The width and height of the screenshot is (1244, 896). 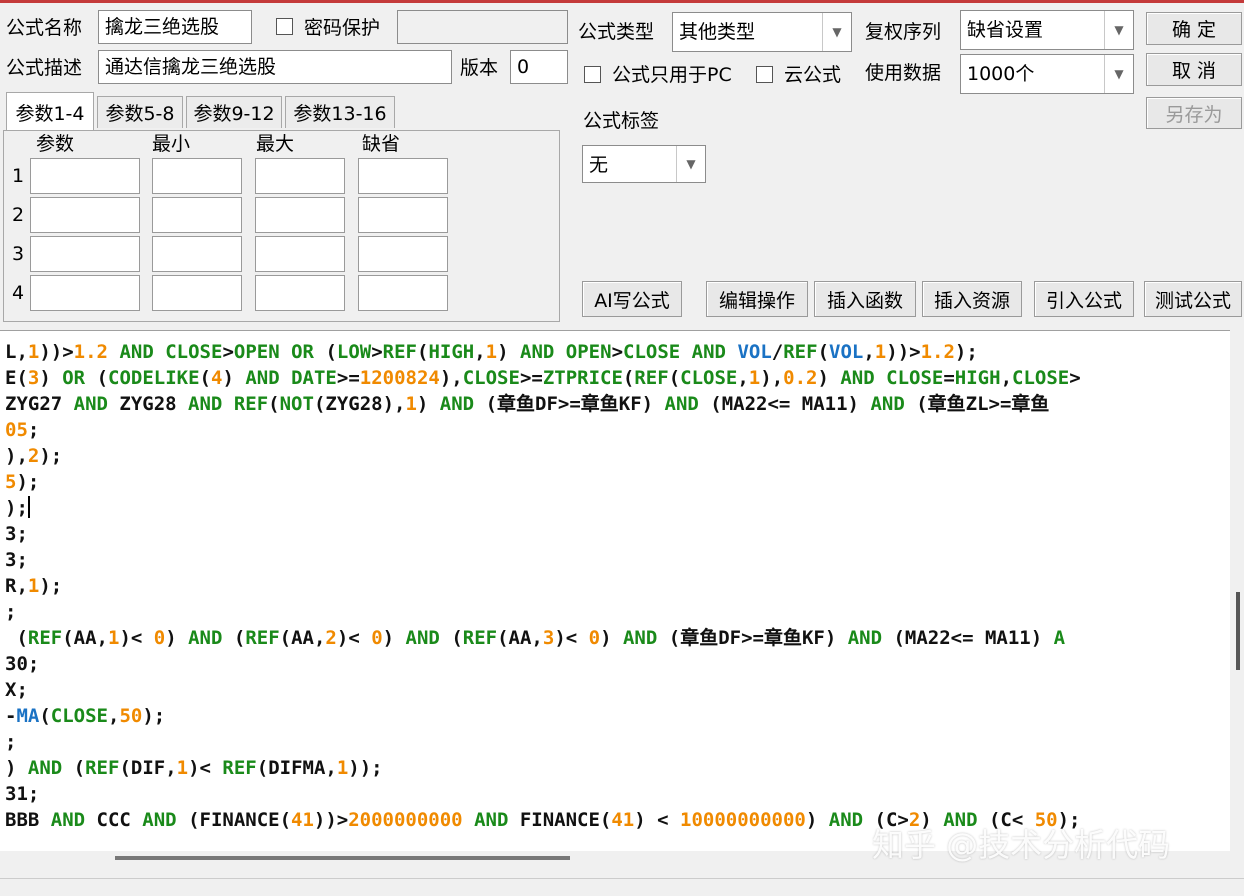 What do you see at coordinates (743, 820) in the screenshot?
I see `code-token: 10000000000` at bounding box center [743, 820].